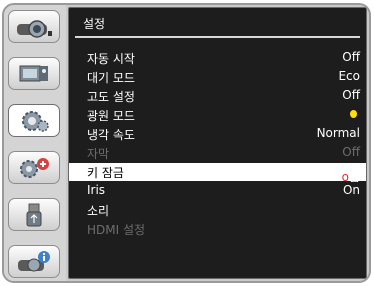  I want to click on tab-extended, so click(34, 167).